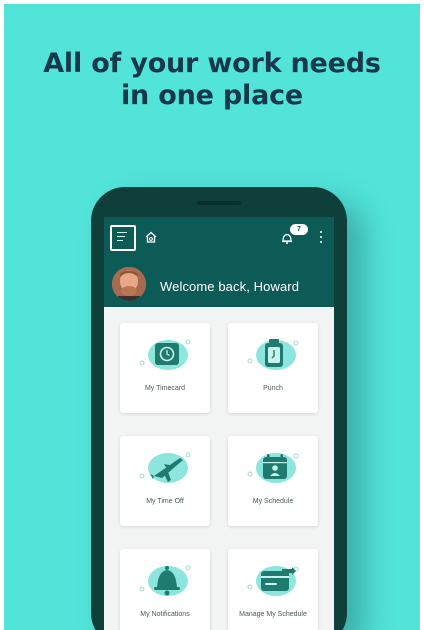  Describe the element at coordinates (321, 238) in the screenshot. I see `more-options-icon` at that location.